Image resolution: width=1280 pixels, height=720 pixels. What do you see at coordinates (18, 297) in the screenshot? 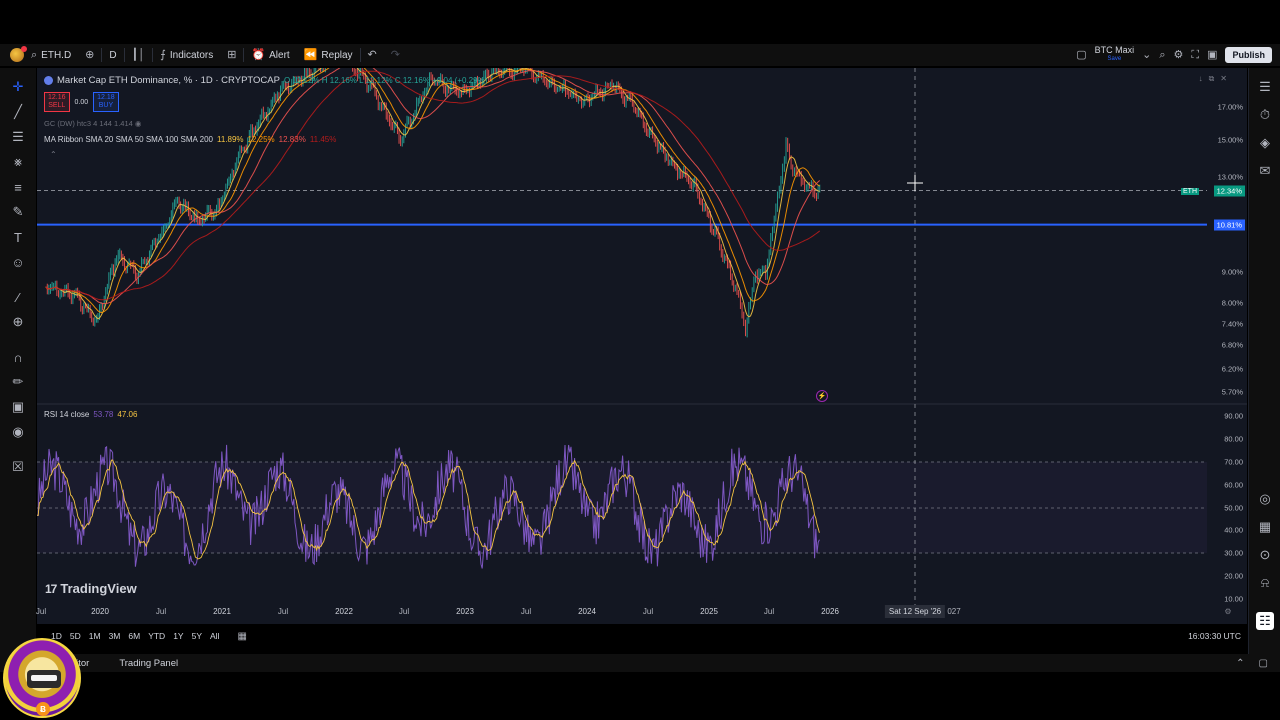
I see `ruler-icon: ⁄` at bounding box center [18, 297].